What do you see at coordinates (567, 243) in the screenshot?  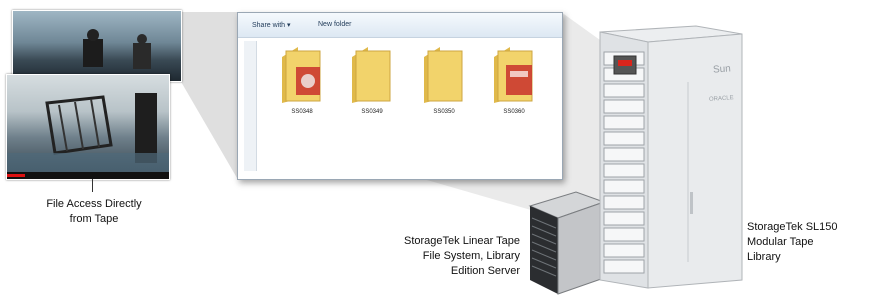 I see `ltfs-server-image` at bounding box center [567, 243].